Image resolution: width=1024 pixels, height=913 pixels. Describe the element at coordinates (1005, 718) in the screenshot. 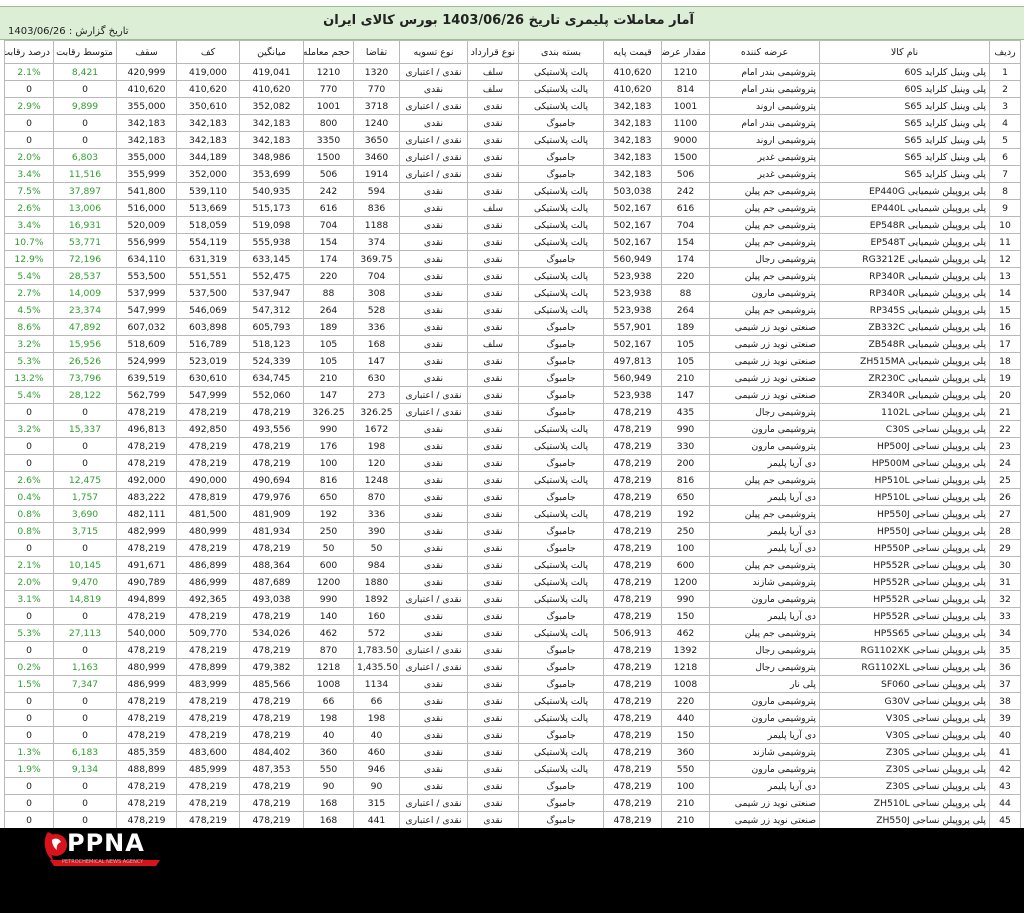

I see `table-cell: 39` at that location.